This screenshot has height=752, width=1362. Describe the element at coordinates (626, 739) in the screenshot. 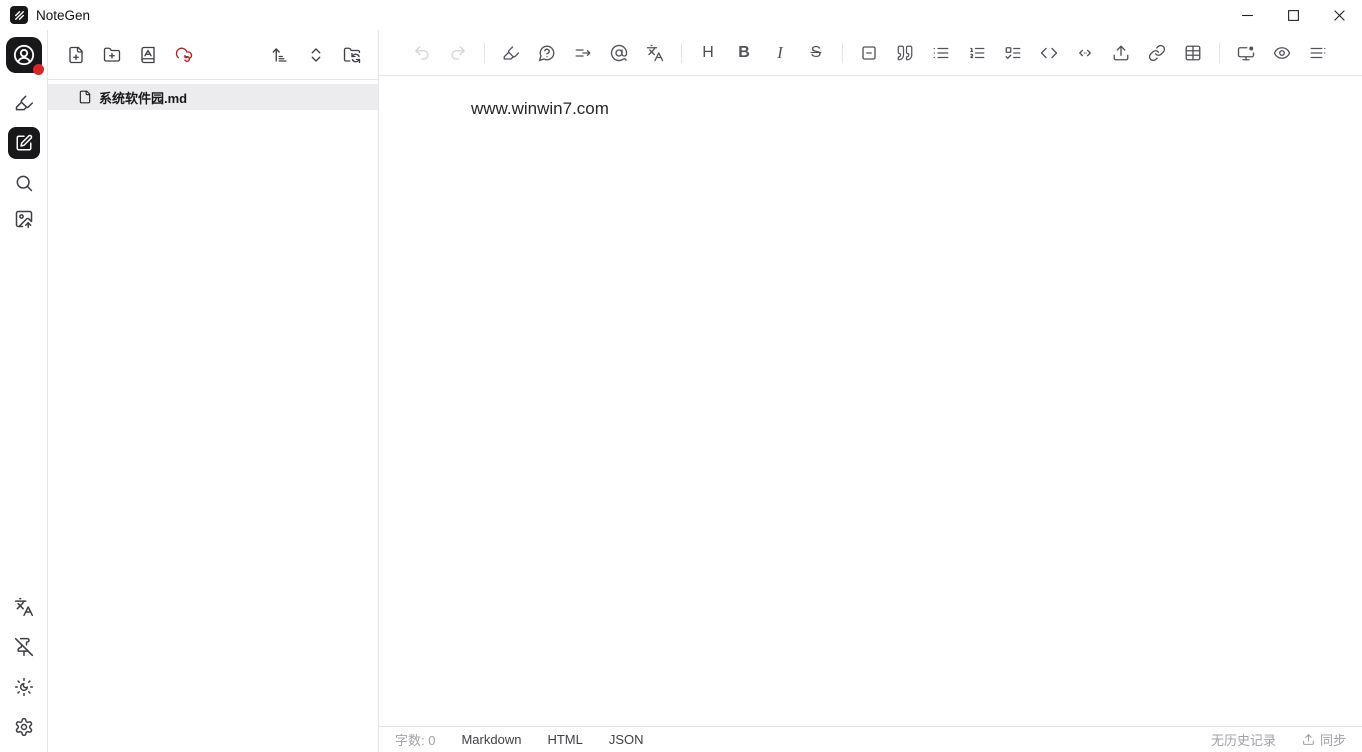

I see `format-json-button: JSON` at that location.